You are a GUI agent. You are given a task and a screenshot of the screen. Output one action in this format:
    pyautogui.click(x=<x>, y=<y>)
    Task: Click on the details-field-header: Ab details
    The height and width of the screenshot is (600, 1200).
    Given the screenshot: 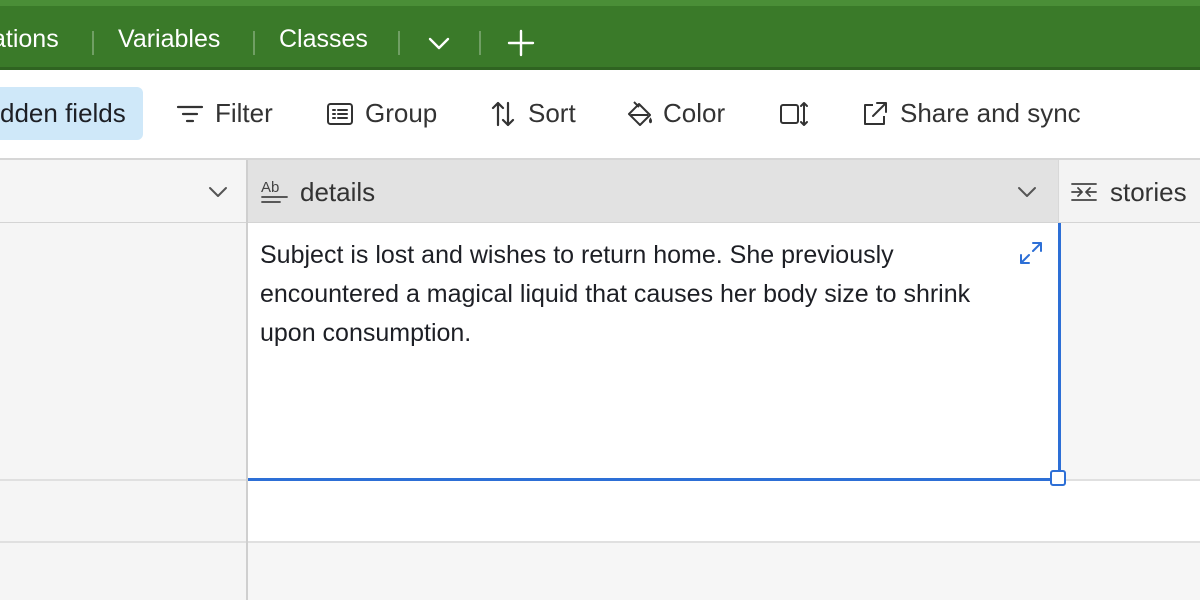 What is the action you would take?
    pyautogui.click(x=653, y=191)
    